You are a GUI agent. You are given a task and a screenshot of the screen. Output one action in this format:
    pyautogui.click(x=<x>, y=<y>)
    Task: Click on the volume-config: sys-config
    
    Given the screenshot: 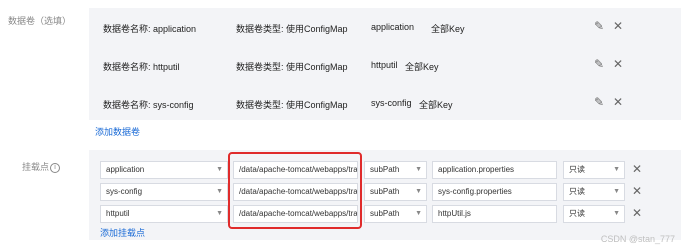 What is the action you would take?
    pyautogui.click(x=391, y=103)
    